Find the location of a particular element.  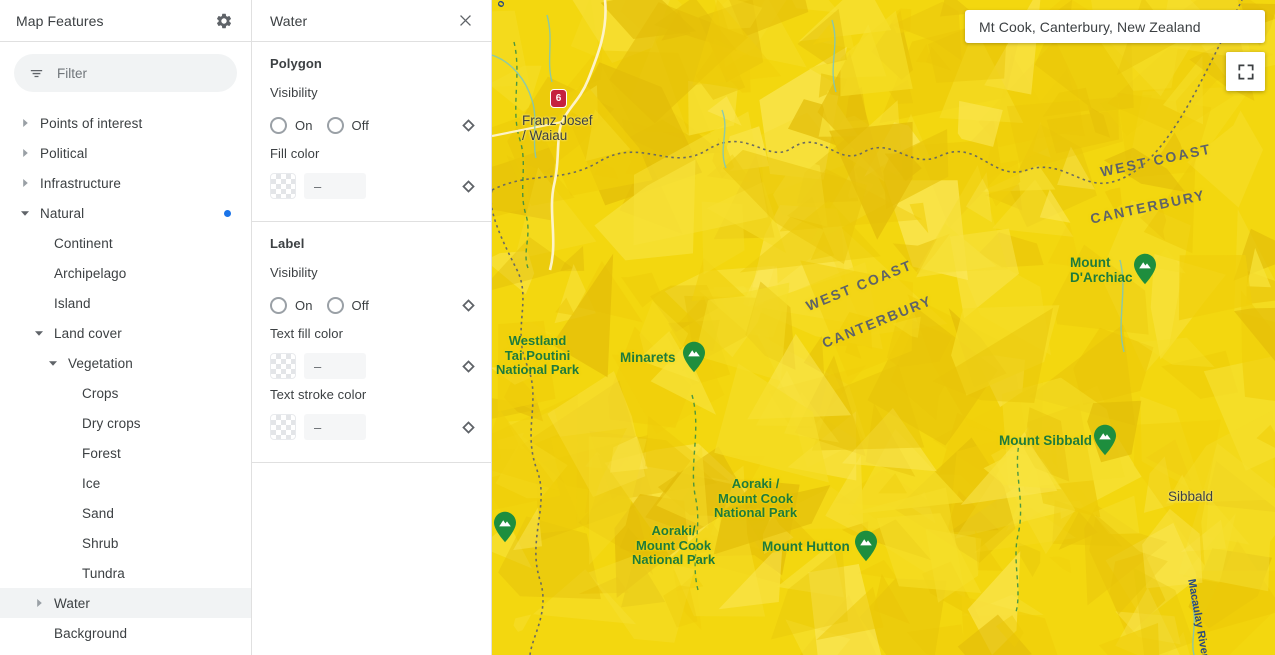

property-text-fill-color: Text fill color – is located at coordinates (371, 355).